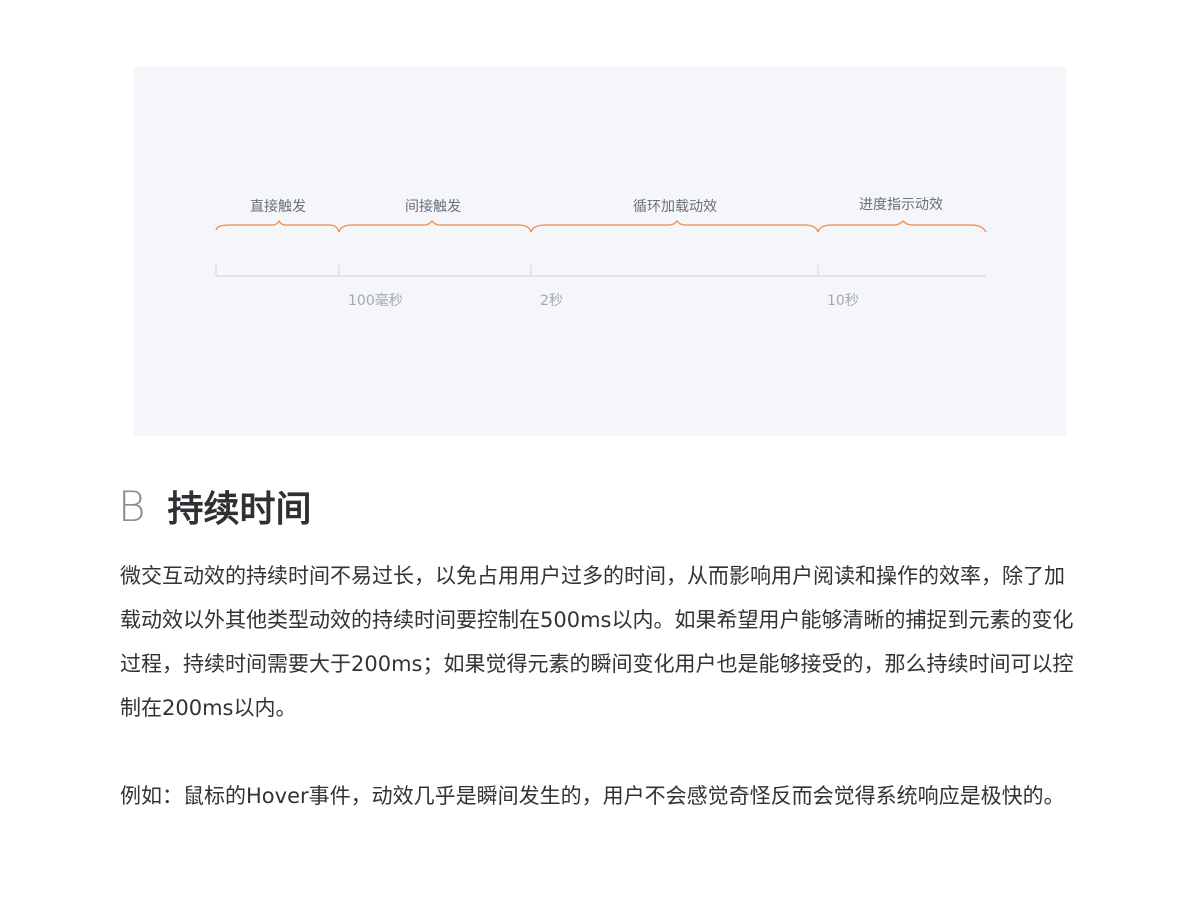  Describe the element at coordinates (551, 301) in the screenshot. I see `tick-label-2s: 2秒` at that location.